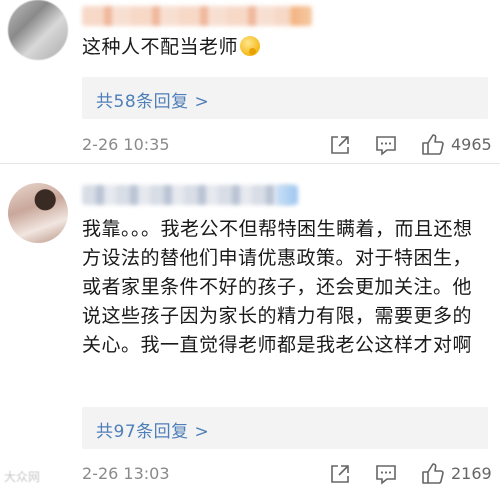 Image resolution: width=500 pixels, height=491 pixels. Describe the element at coordinates (250, 46) in the screenshot. I see `thinking-emoji-icon` at that location.